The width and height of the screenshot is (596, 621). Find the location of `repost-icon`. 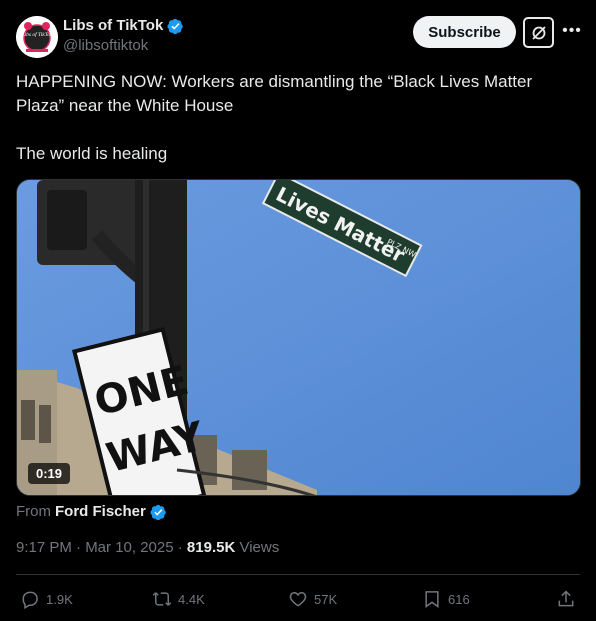

repost-icon is located at coordinates (162, 599).